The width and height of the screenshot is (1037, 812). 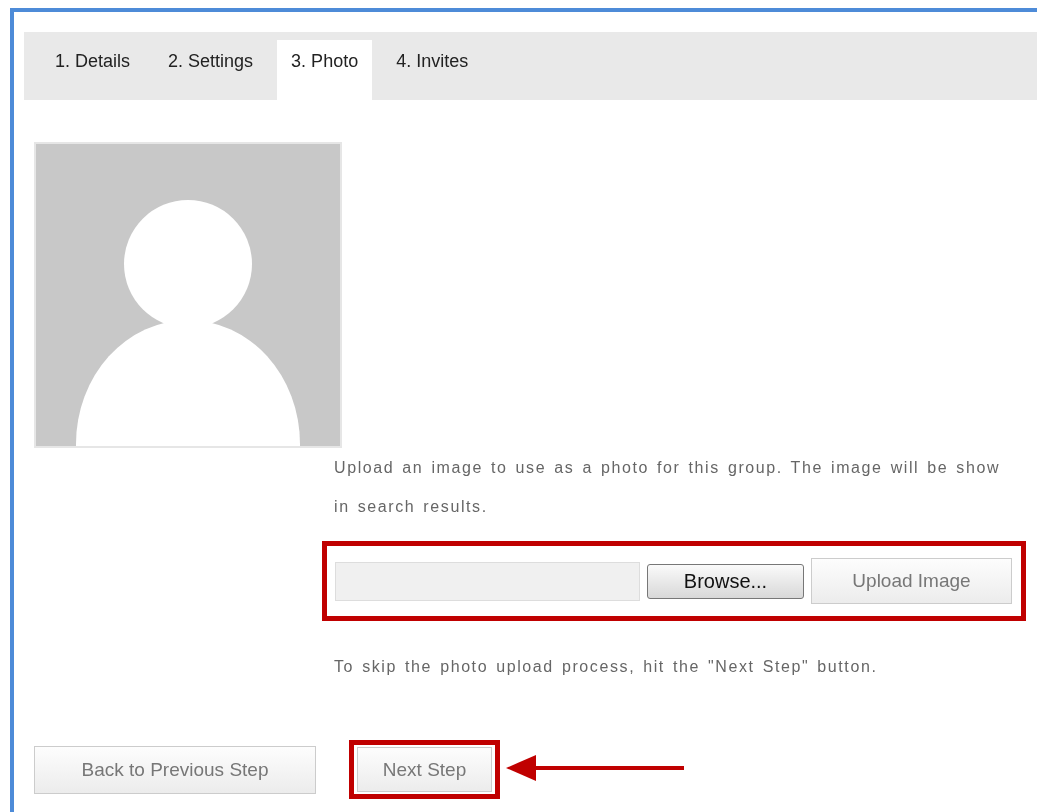 What do you see at coordinates (432, 70) in the screenshot?
I see `tab: 4. Invites` at bounding box center [432, 70].